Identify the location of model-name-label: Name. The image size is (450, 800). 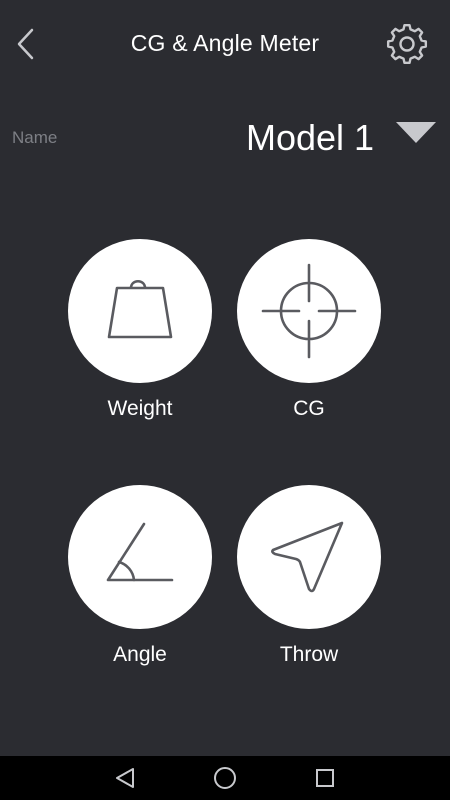
(35, 137).